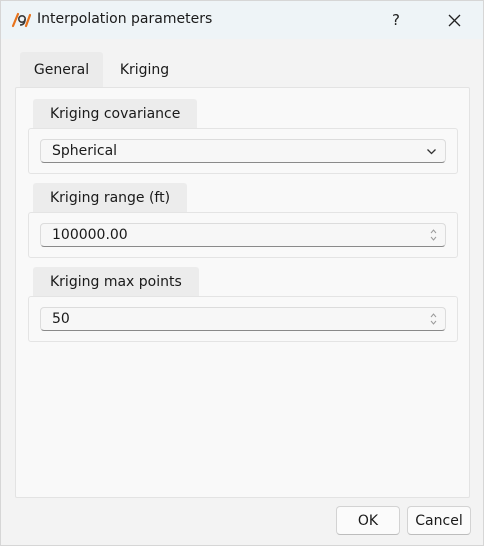 The height and width of the screenshot is (547, 485). I want to click on covariance-group-label: Kriging covariance, so click(115, 114).